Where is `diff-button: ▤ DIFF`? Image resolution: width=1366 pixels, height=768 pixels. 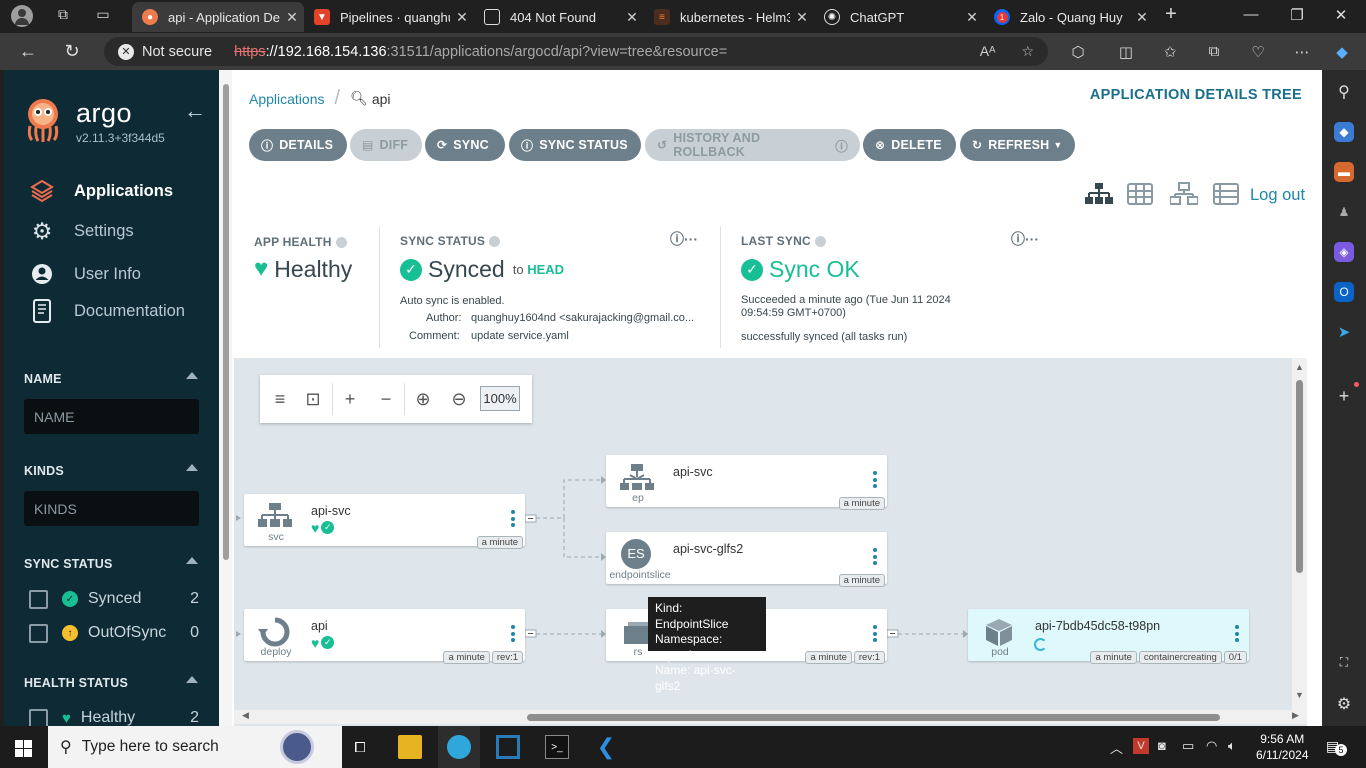
diff-button: ▤ DIFF is located at coordinates (386, 145).